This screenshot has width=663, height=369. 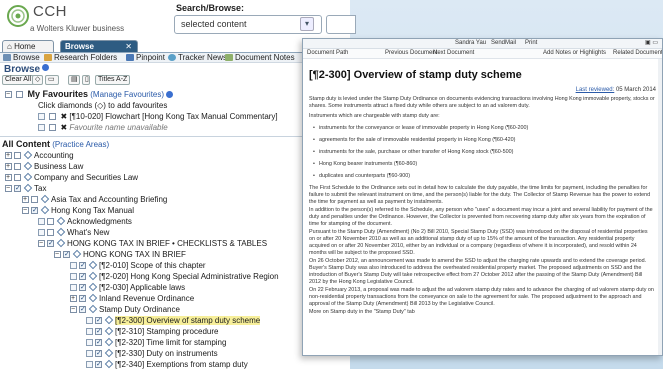 I want to click on document-scrollbar, so click(x=660, y=207).